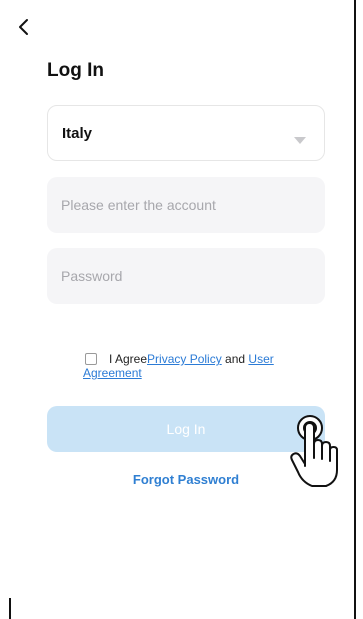  What do you see at coordinates (91, 359) in the screenshot?
I see `agree-checkbox` at bounding box center [91, 359].